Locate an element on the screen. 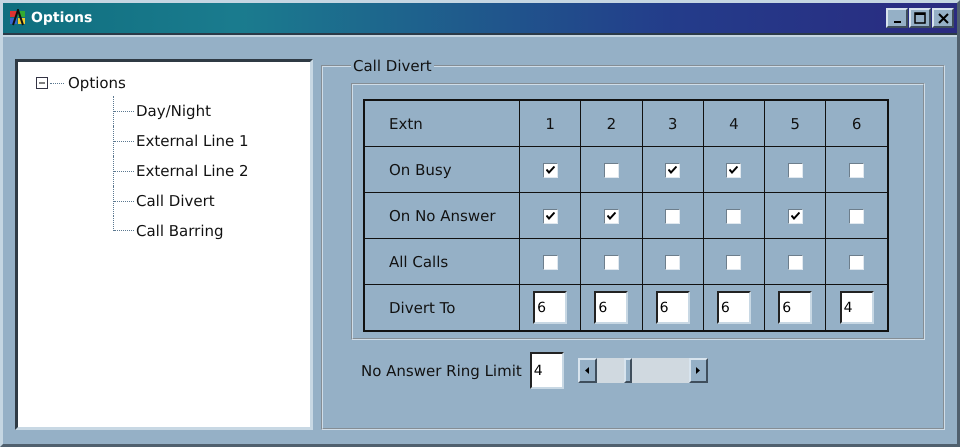  column-header: 1 is located at coordinates (550, 123).